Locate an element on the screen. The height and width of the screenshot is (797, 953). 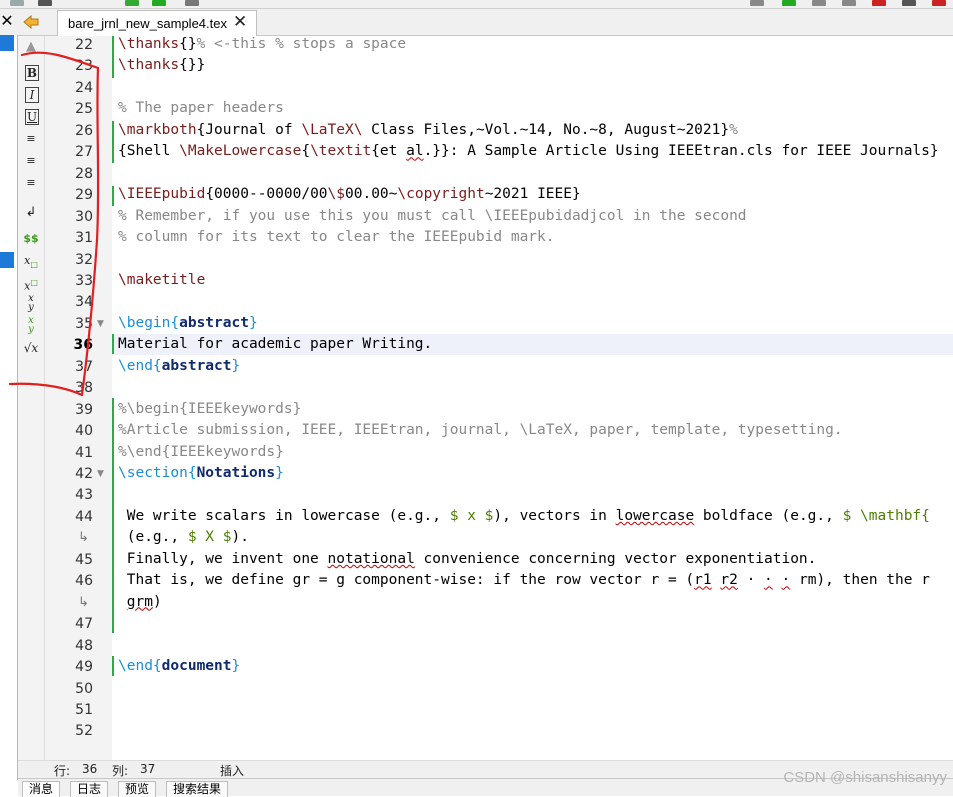
code-line: \thanks{}% <-this % stops a space is located at coordinates (262, 44).